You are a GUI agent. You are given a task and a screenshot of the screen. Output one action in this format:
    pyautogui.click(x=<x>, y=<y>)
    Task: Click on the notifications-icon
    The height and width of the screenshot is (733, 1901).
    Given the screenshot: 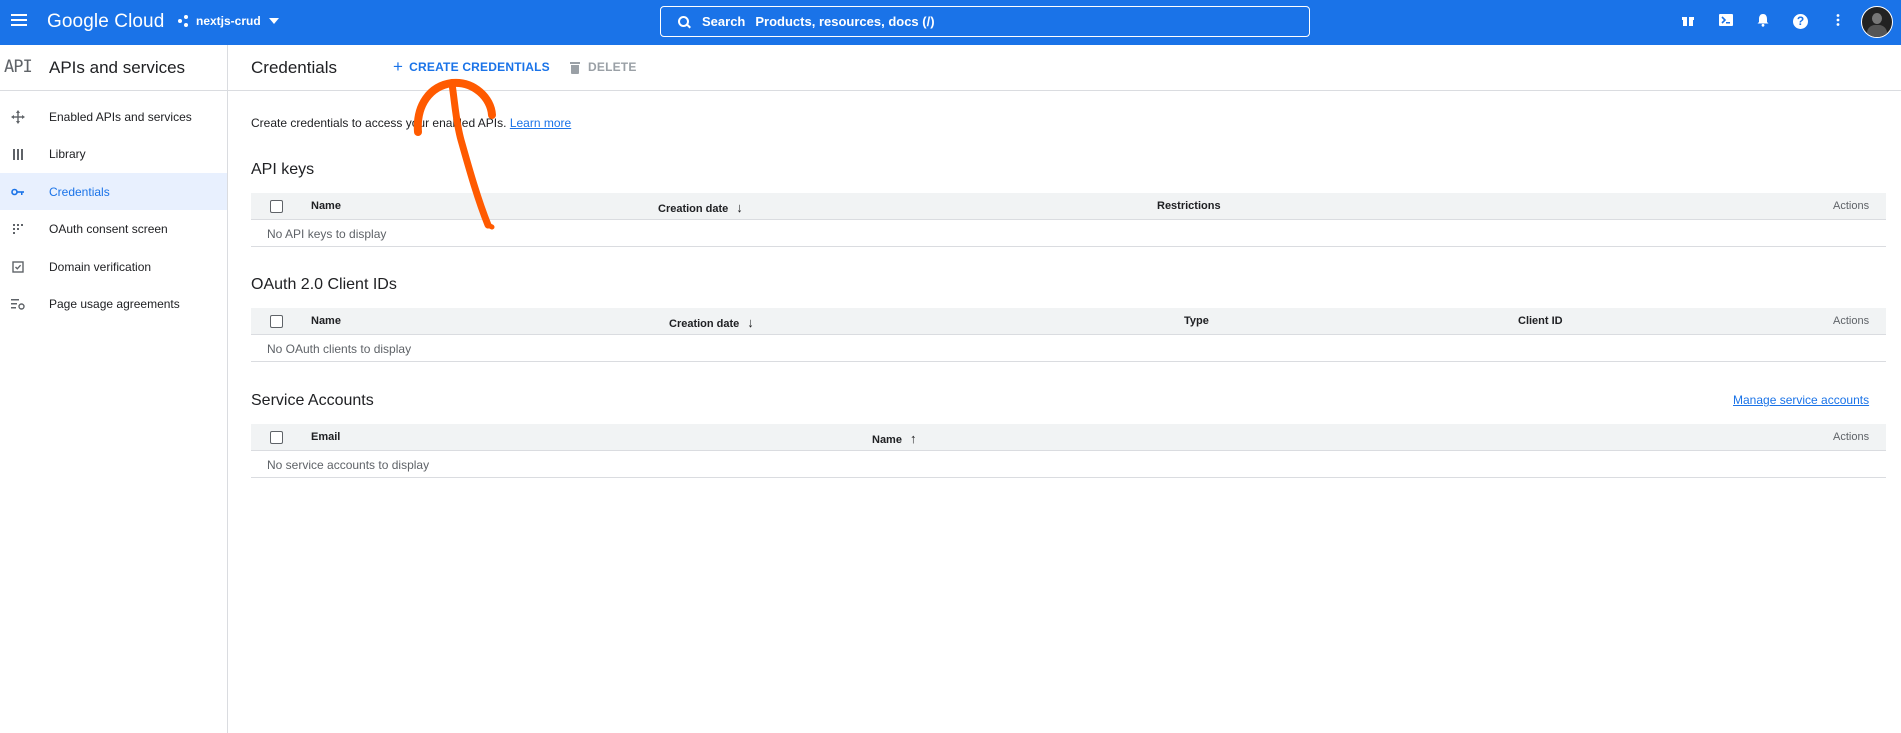 What is the action you would take?
    pyautogui.click(x=1763, y=22)
    